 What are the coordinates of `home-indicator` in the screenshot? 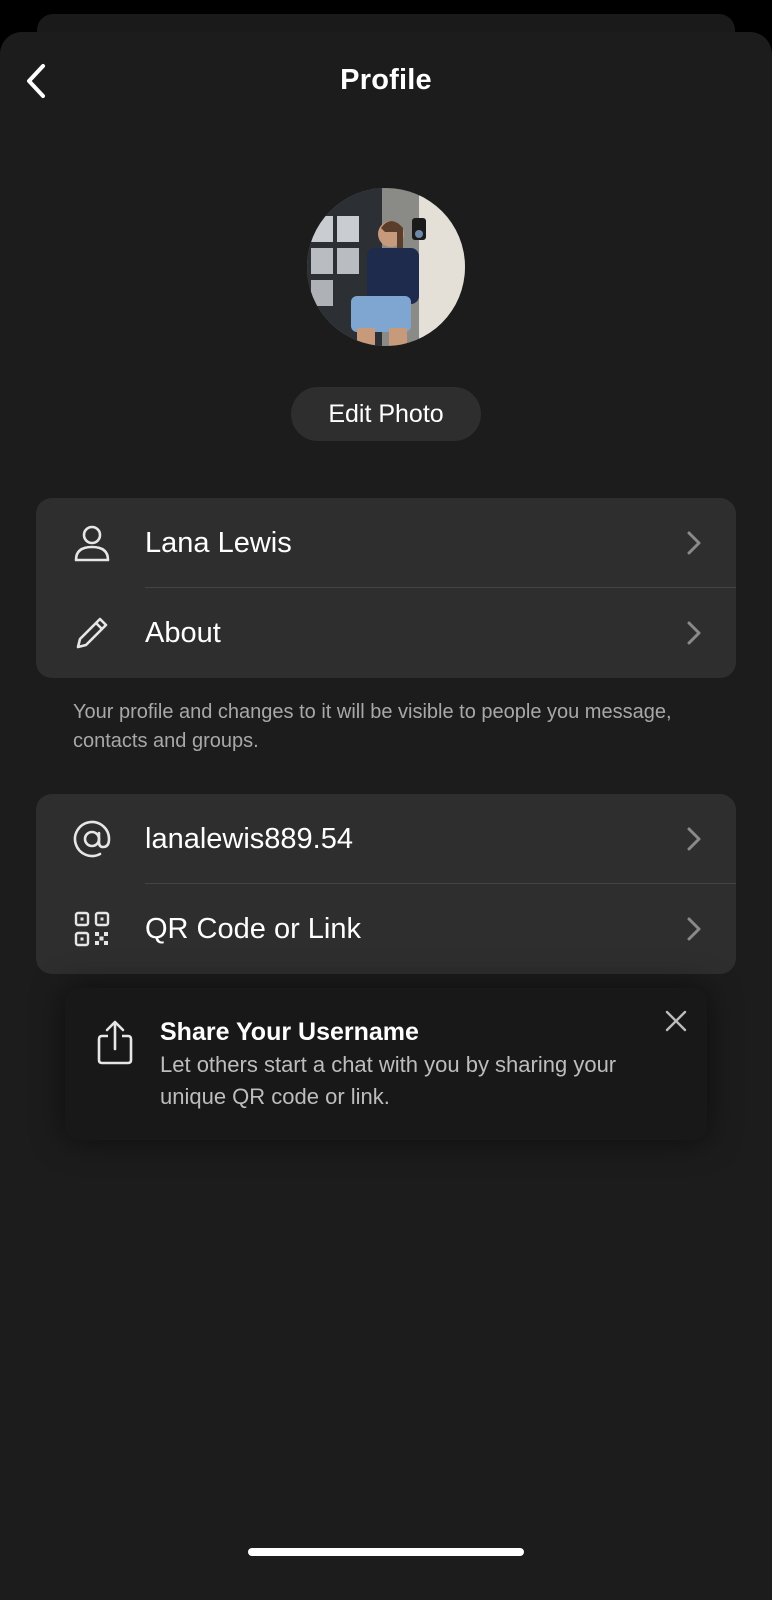 It's located at (386, 1552).